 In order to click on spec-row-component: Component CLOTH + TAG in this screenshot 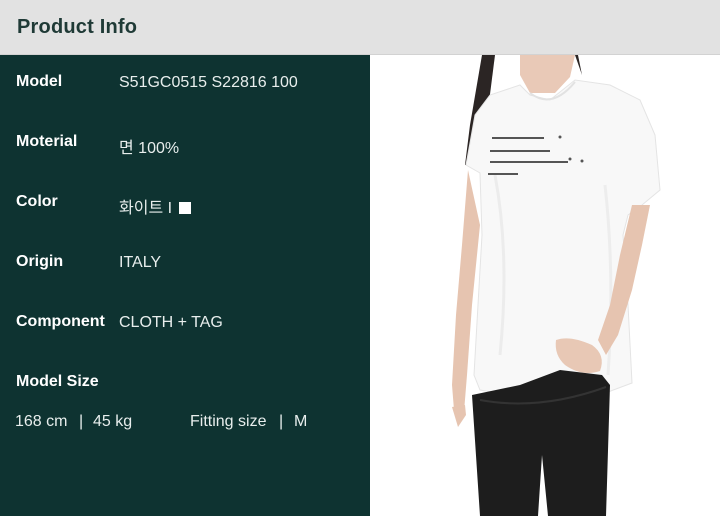, I will do `click(185, 325)`.